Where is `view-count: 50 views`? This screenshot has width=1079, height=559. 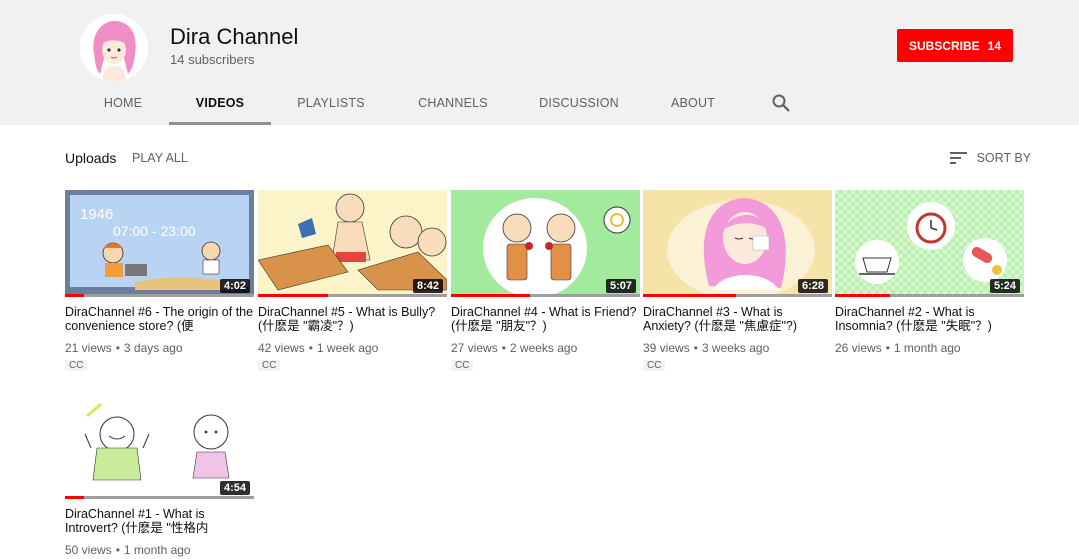 view-count: 50 views is located at coordinates (88, 550).